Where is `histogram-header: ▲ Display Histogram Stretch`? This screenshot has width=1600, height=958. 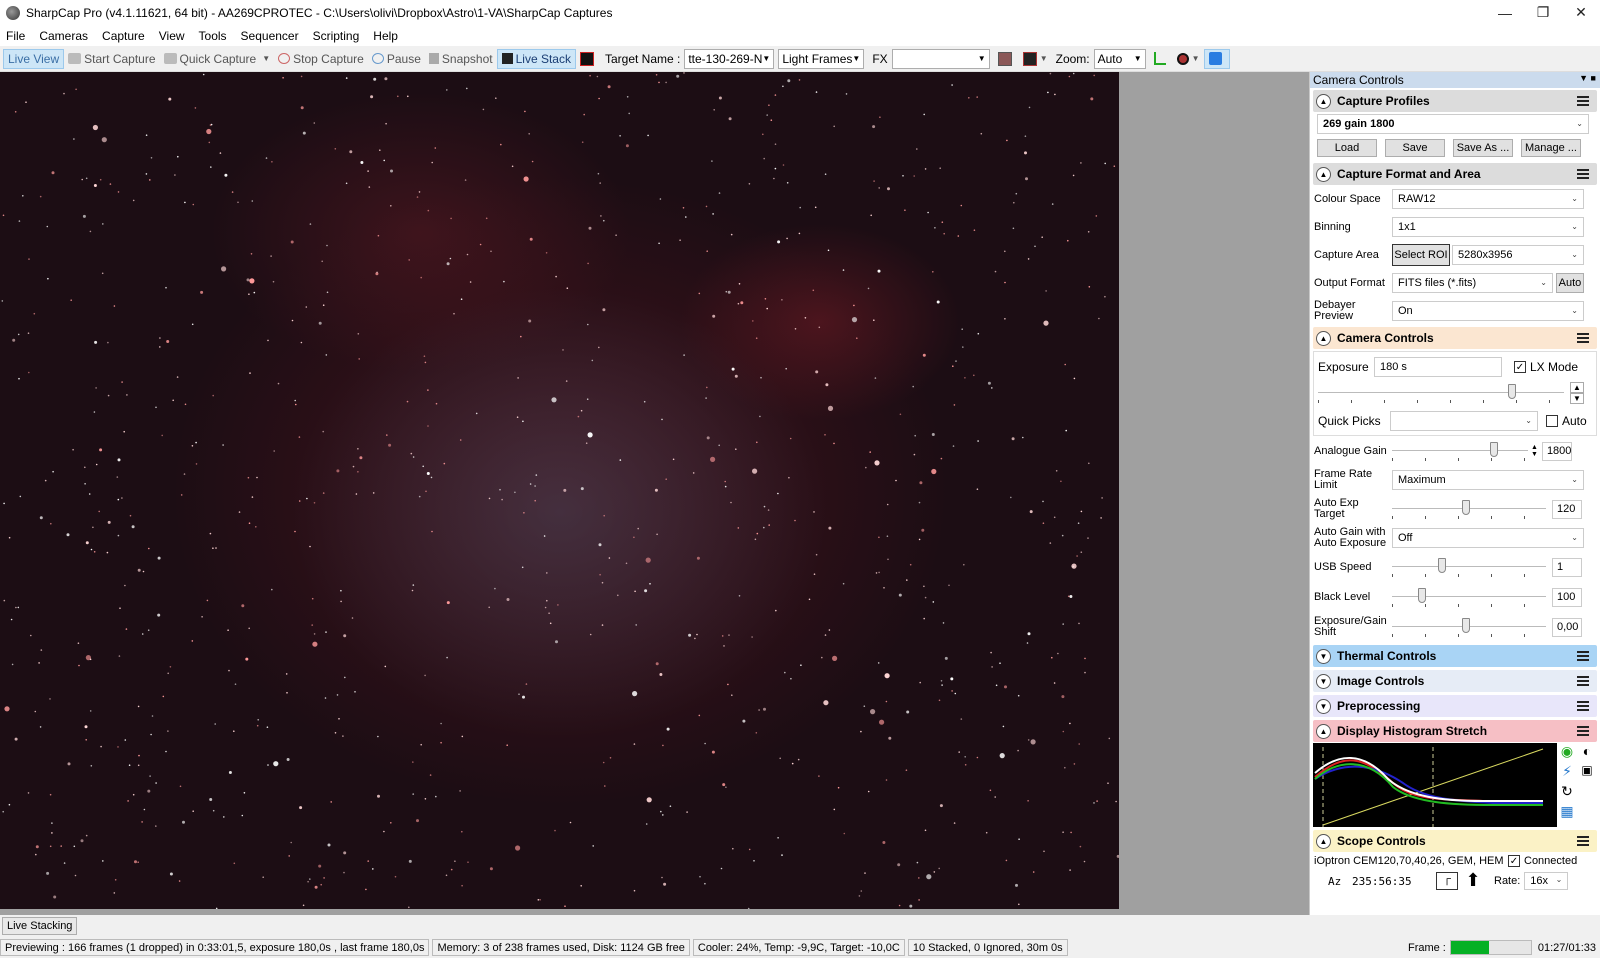 histogram-header: ▲ Display Histogram Stretch is located at coordinates (1455, 731).